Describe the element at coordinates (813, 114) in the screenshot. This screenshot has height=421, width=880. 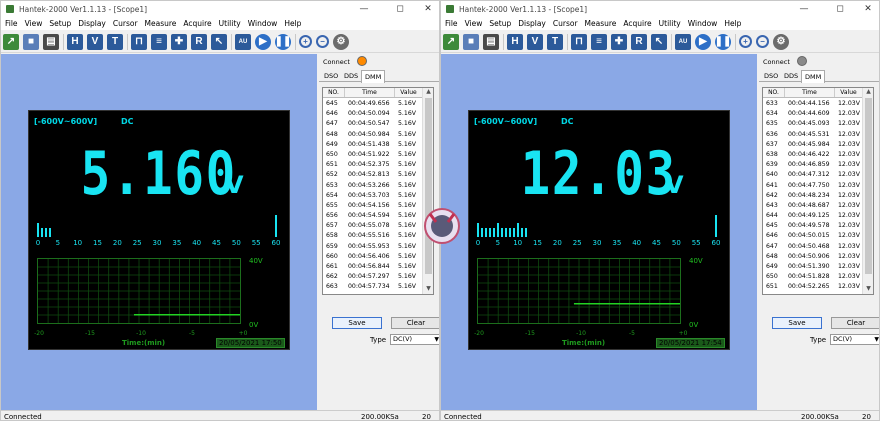
I see `table-row: 634 00:04:44.609 12.03V` at that location.